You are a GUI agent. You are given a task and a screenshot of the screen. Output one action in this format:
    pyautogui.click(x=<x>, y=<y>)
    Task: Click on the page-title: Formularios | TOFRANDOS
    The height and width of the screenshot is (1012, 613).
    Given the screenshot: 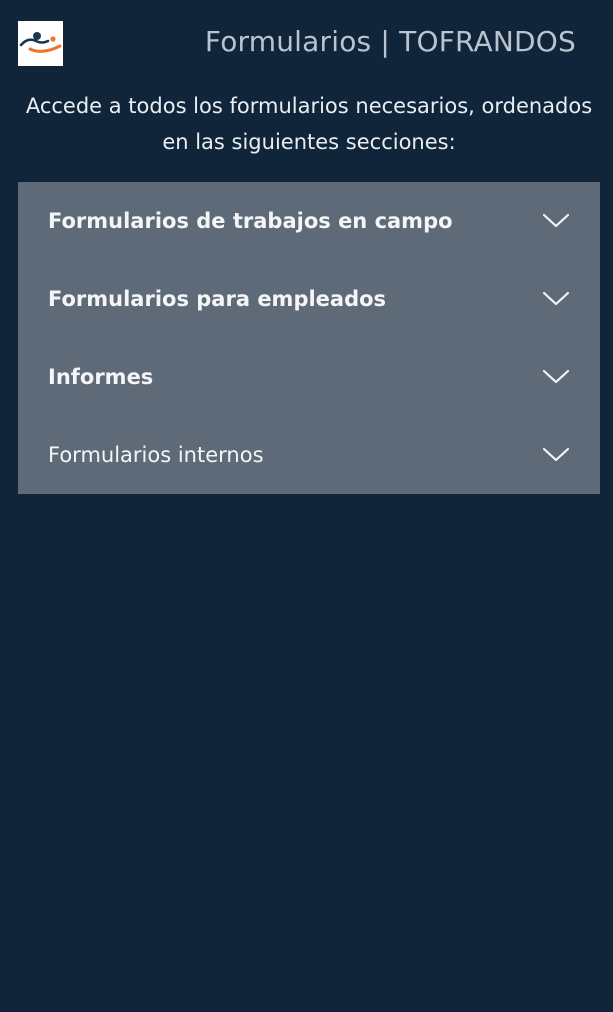 What is the action you would take?
    pyautogui.click(x=390, y=41)
    